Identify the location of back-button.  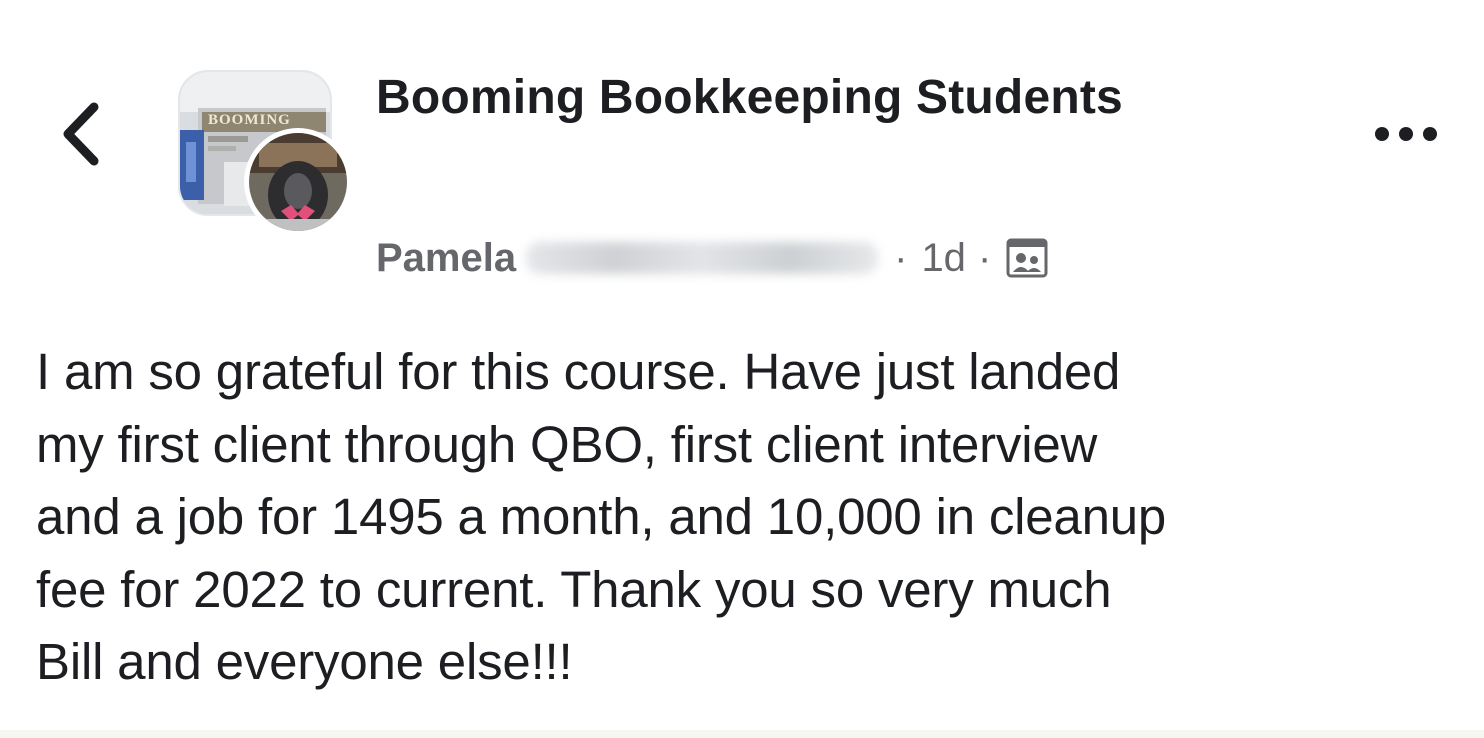
(81, 134).